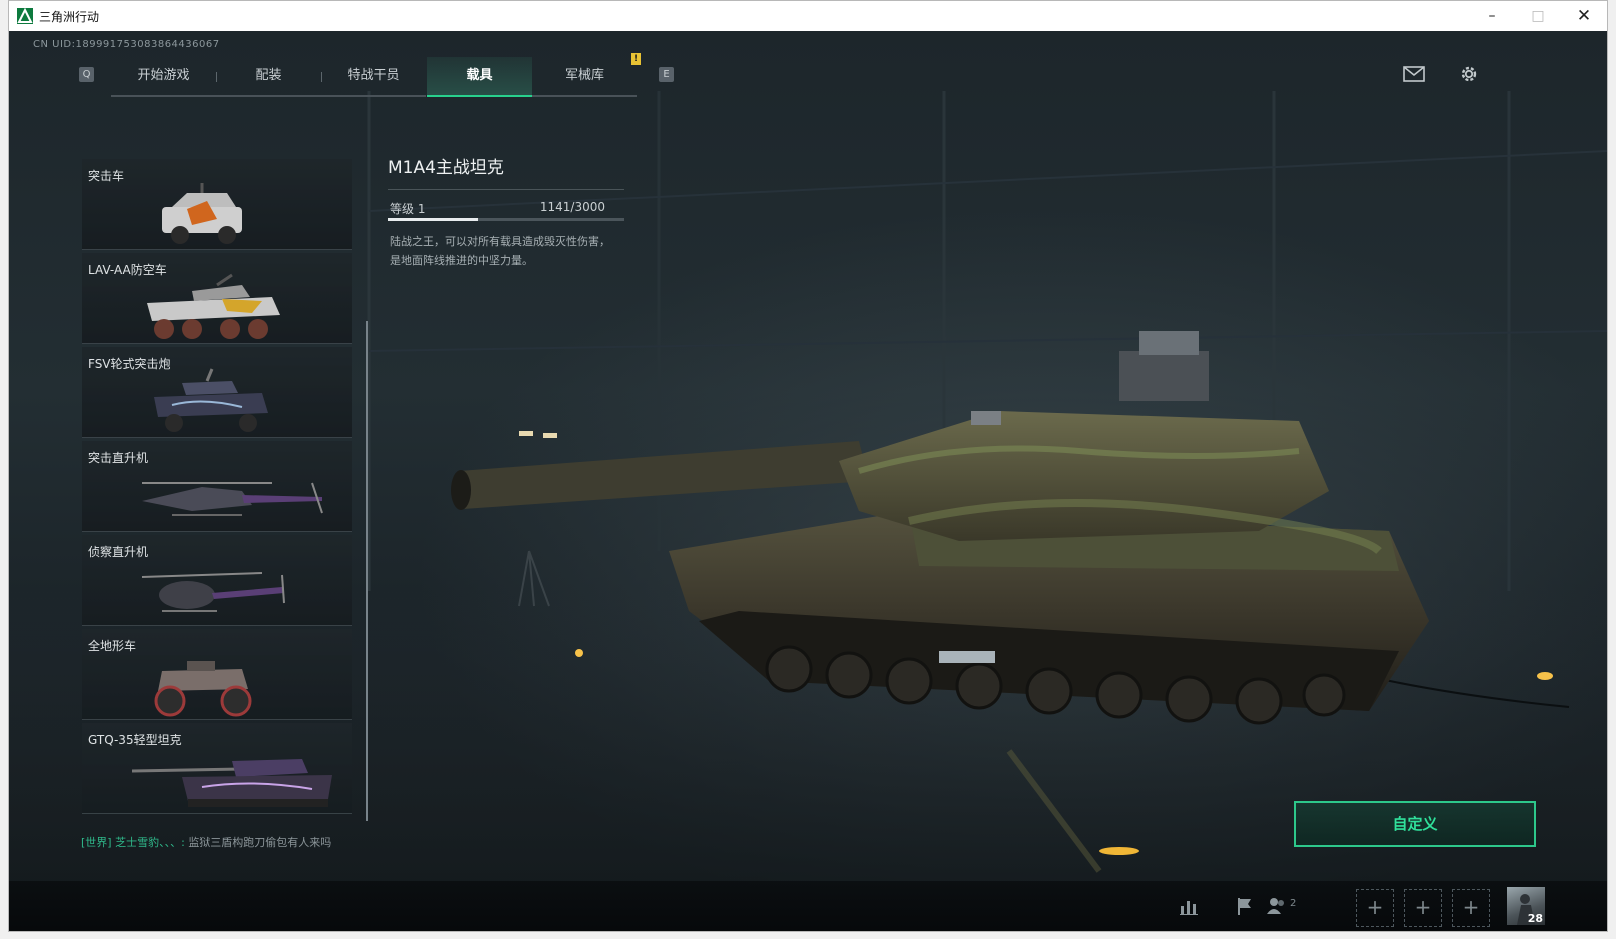 This screenshot has height=939, width=1616. What do you see at coordinates (433, 219) in the screenshot?
I see `xp-progress-fill` at bounding box center [433, 219].